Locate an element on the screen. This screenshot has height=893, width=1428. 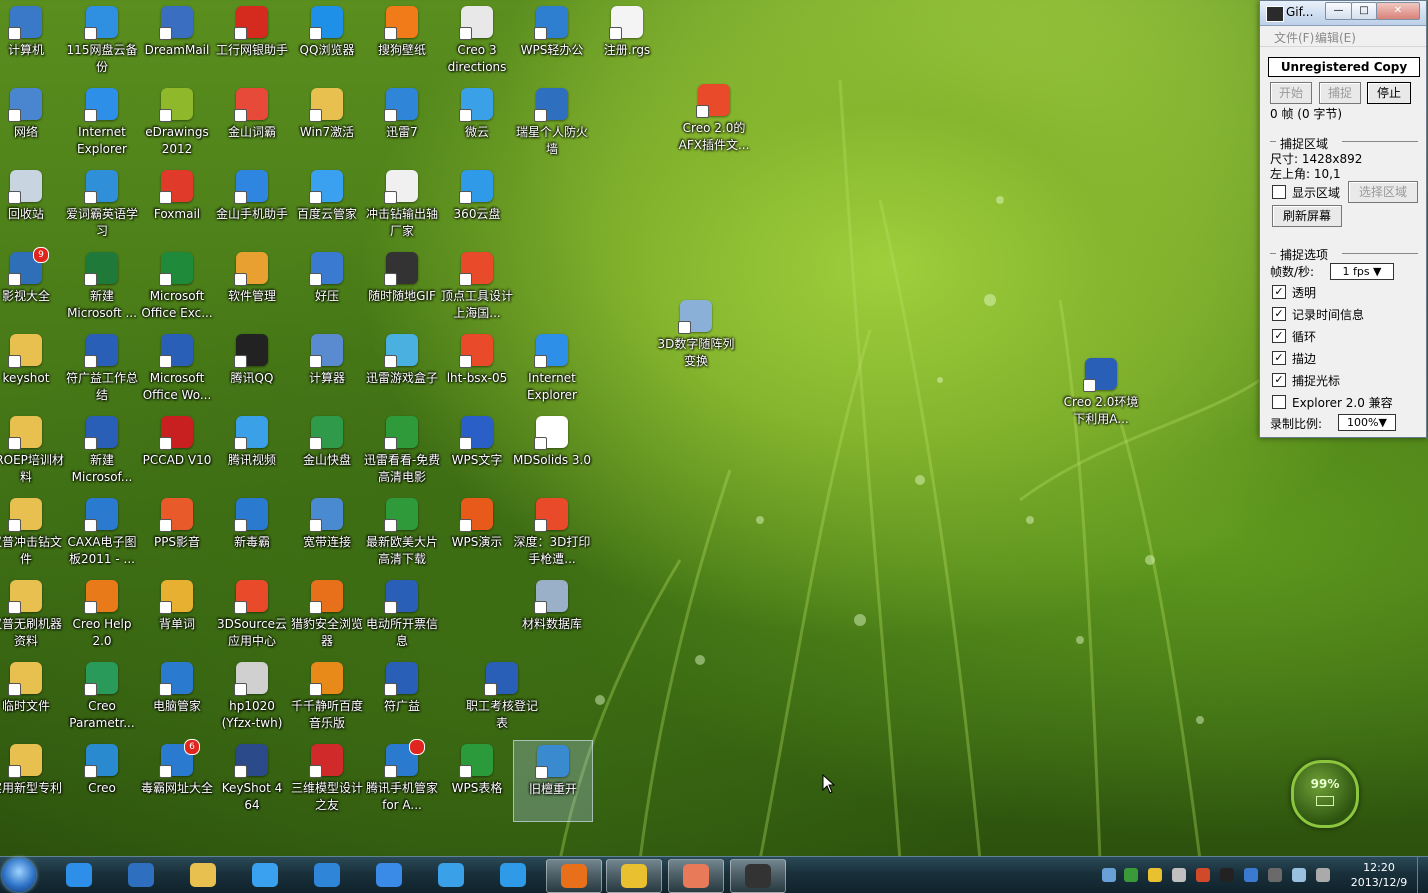
stop-button: 停止 is located at coordinates (1389, 93).